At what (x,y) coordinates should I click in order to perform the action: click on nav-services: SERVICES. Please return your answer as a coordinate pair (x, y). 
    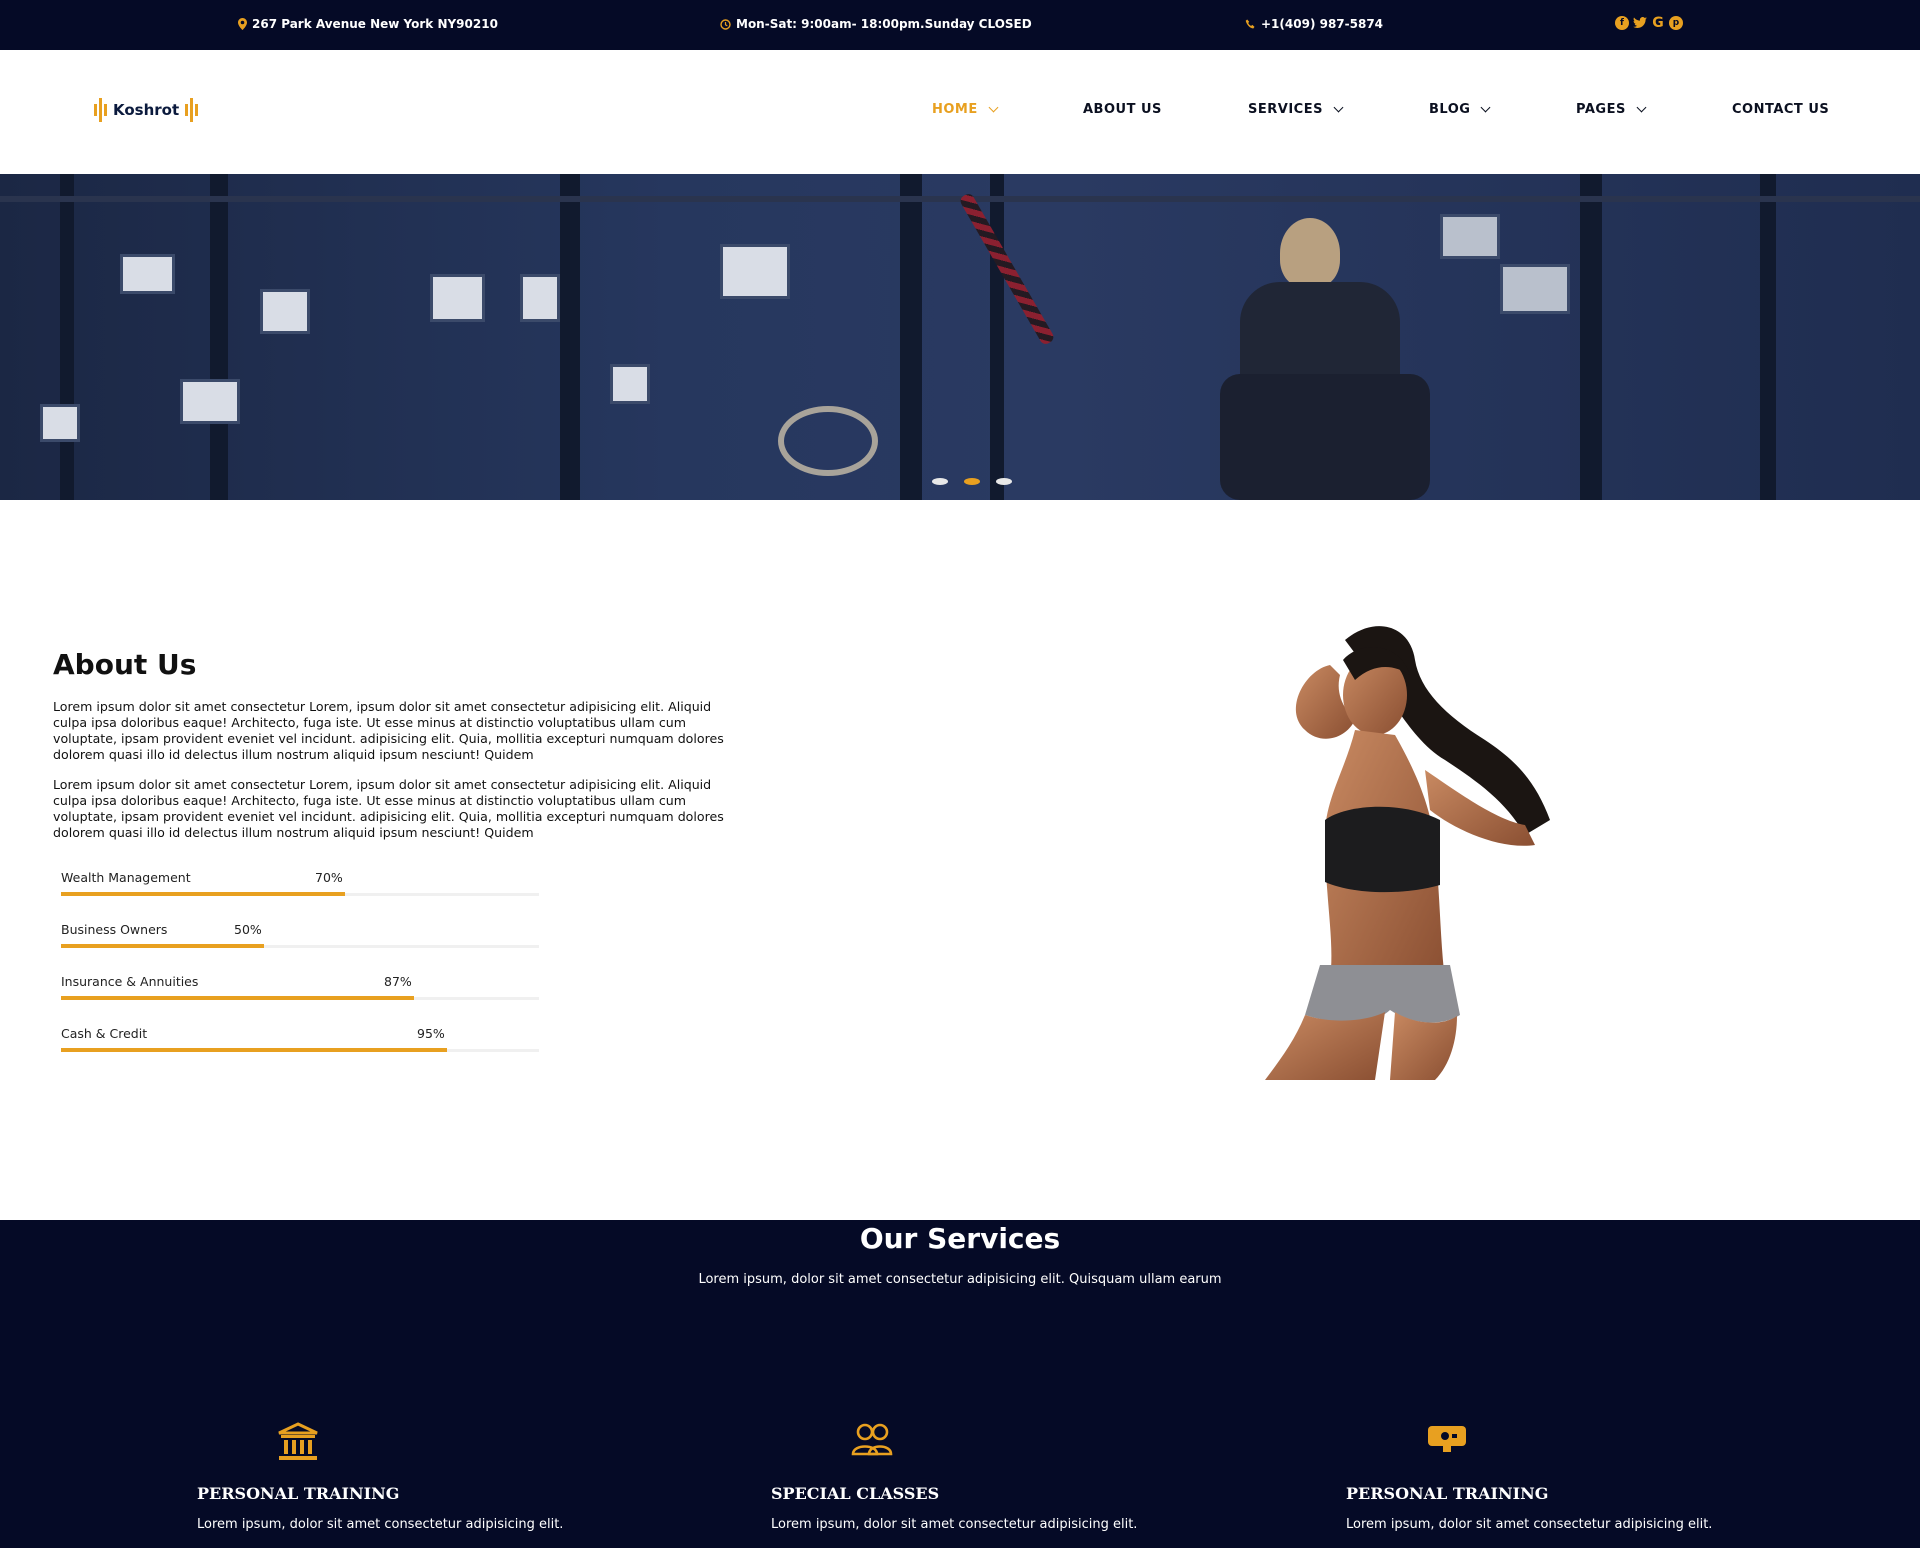
    Looking at the image, I should click on (1296, 109).